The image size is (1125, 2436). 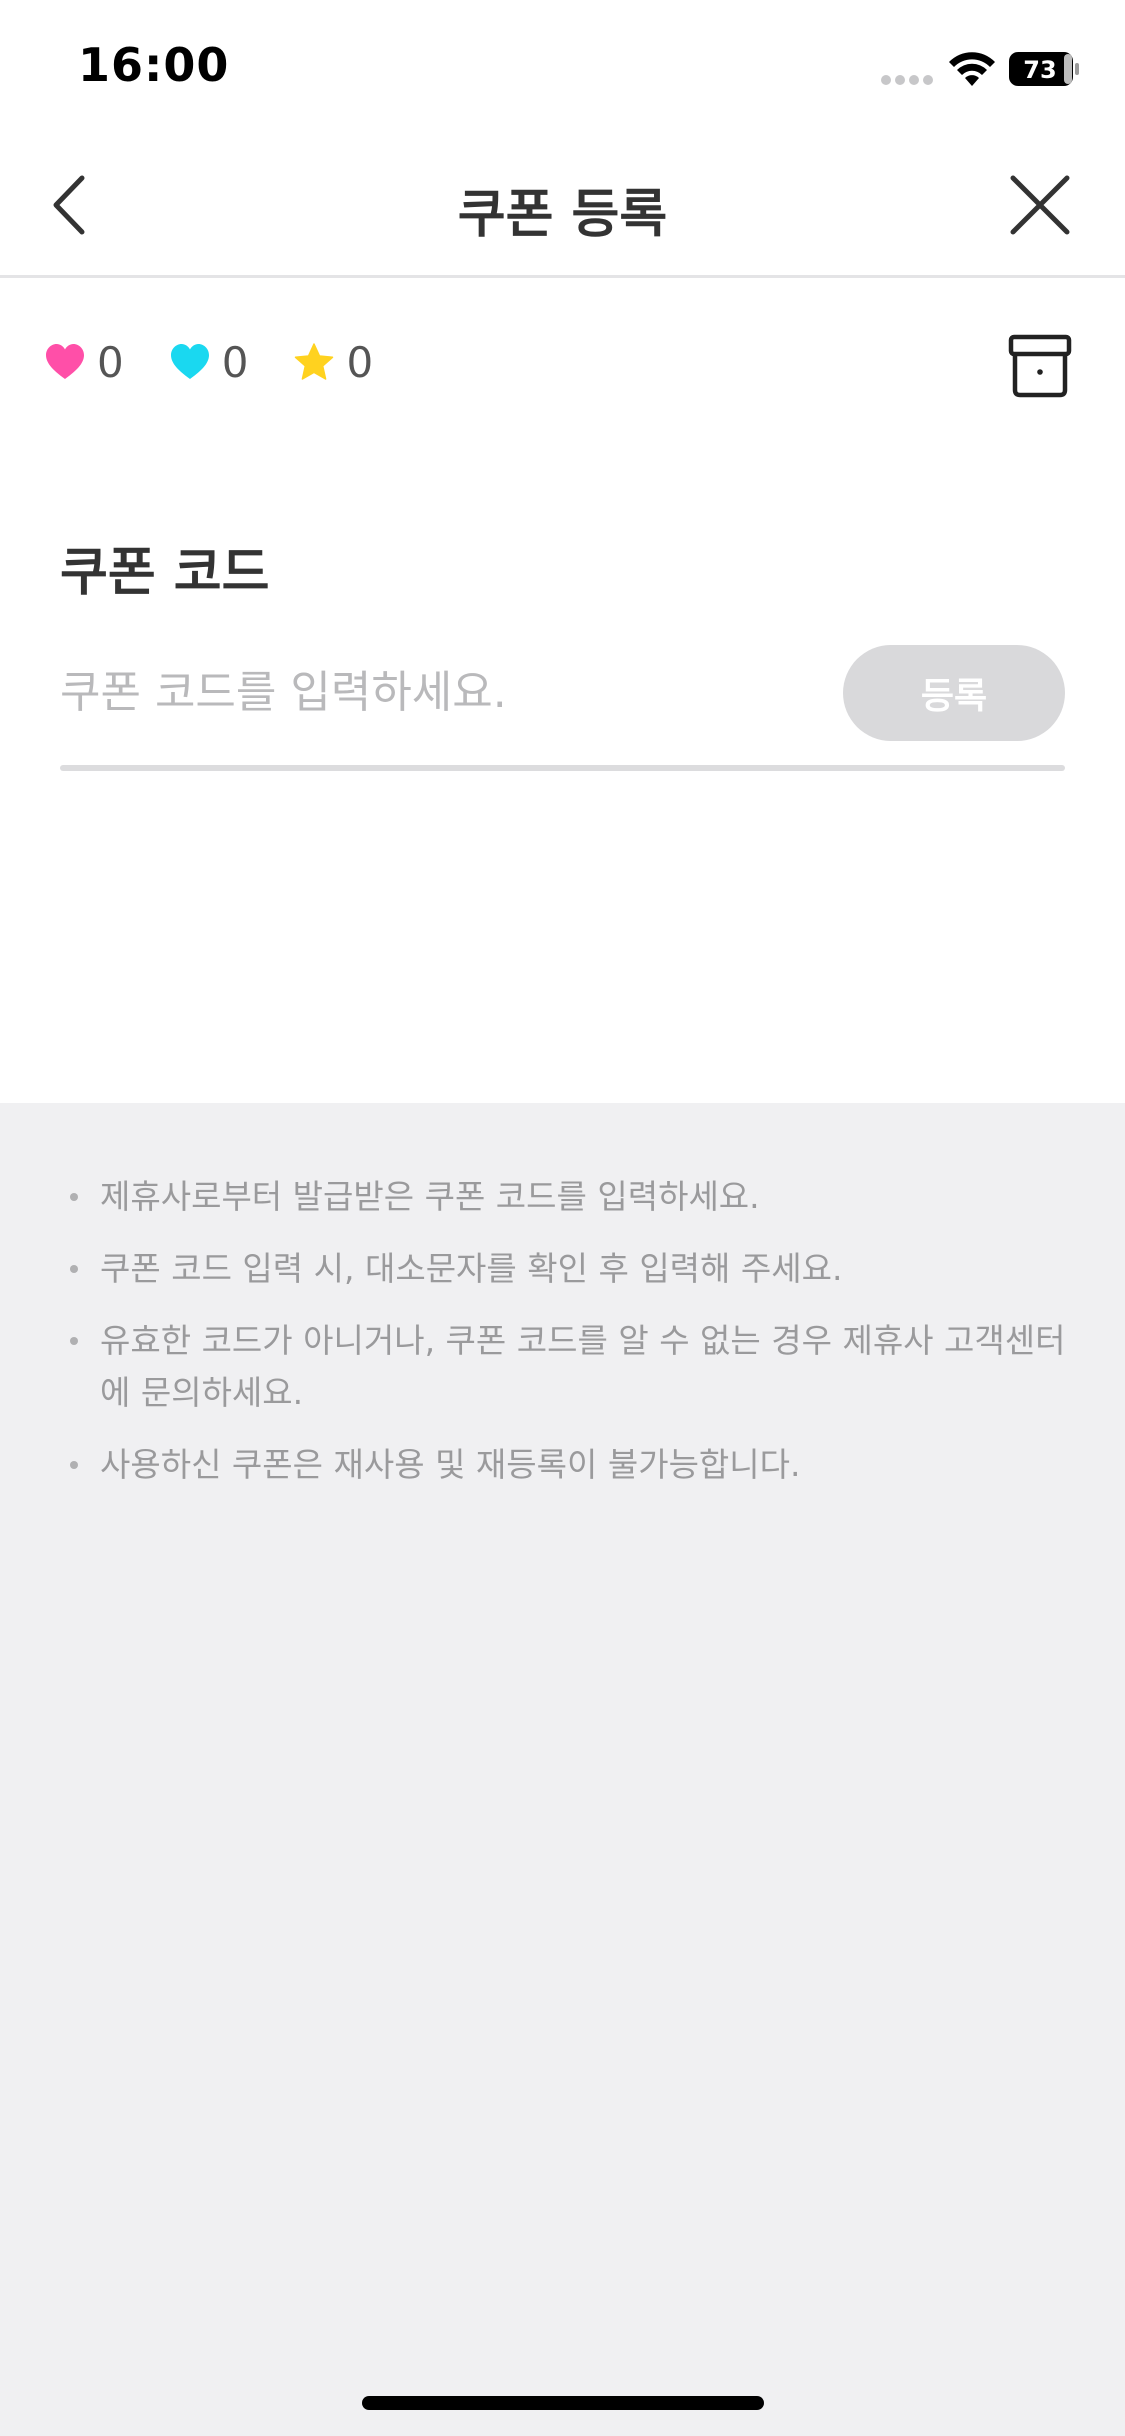 I want to click on coupon-code-input, so click(x=440, y=692).